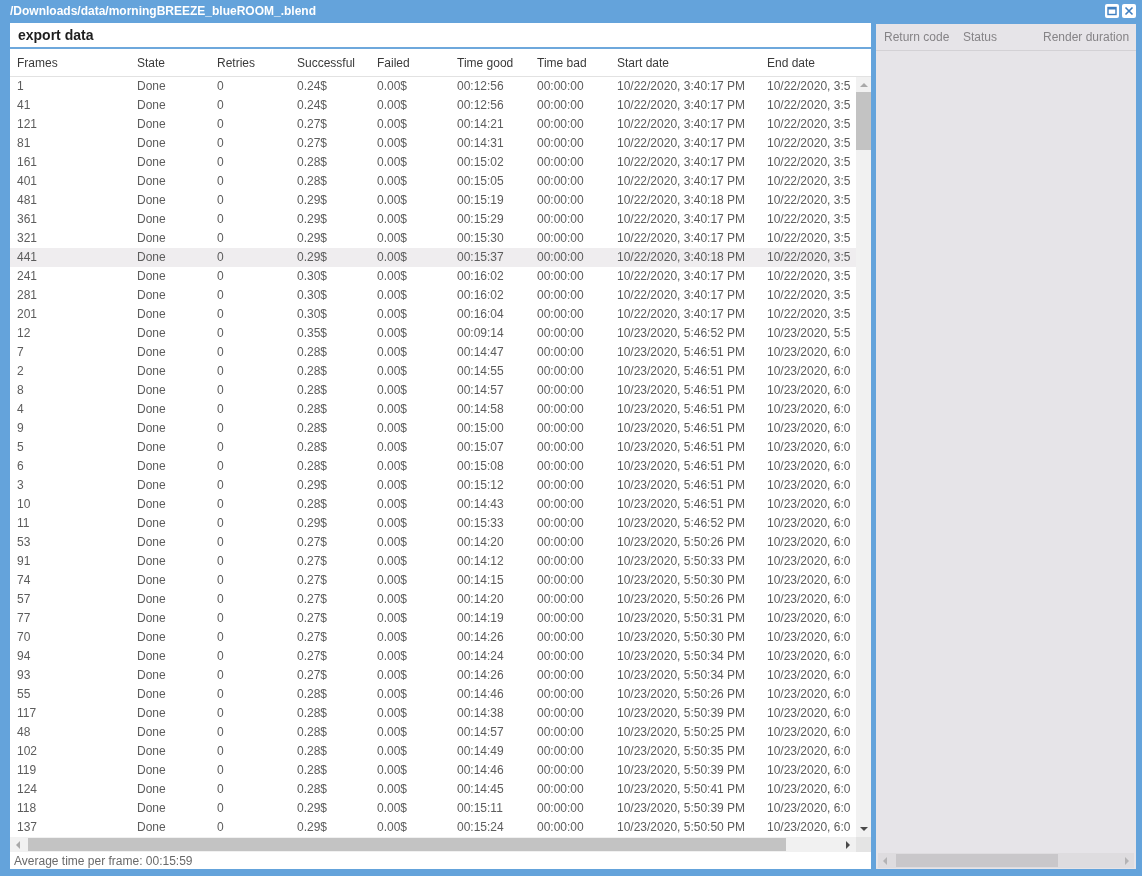 Image resolution: width=1142 pixels, height=876 pixels. I want to click on table-cell: 241, so click(27, 276).